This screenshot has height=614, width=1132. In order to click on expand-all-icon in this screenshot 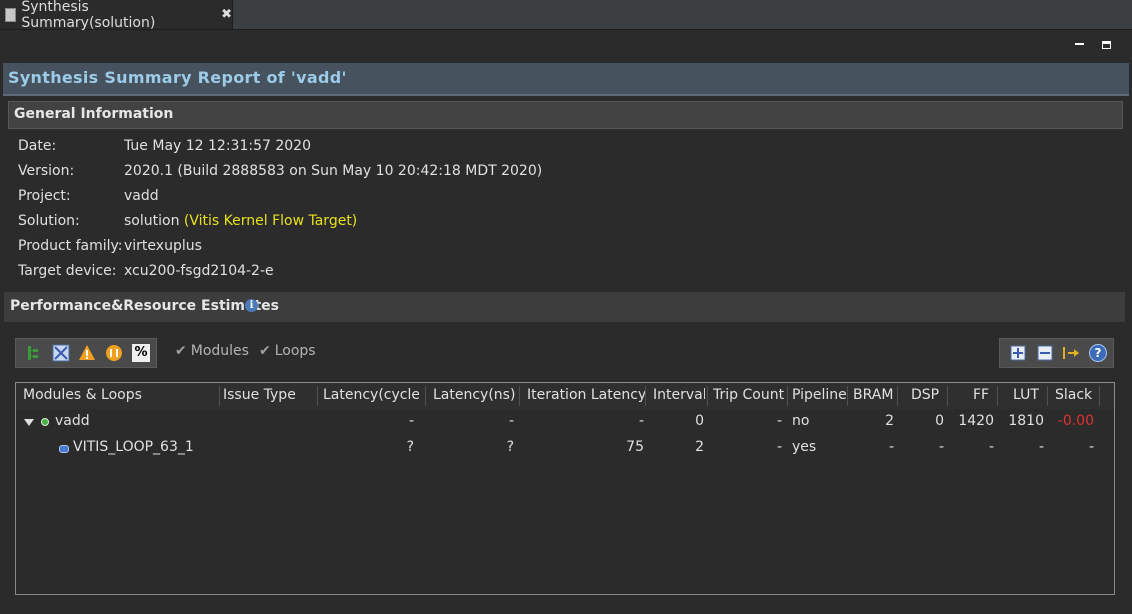, I will do `click(1018, 353)`.